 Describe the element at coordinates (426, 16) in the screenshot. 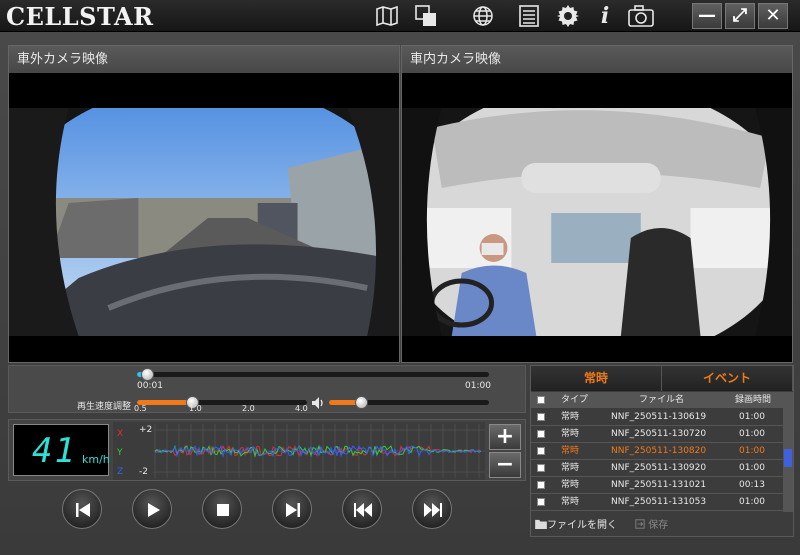

I see `window-icon` at that location.